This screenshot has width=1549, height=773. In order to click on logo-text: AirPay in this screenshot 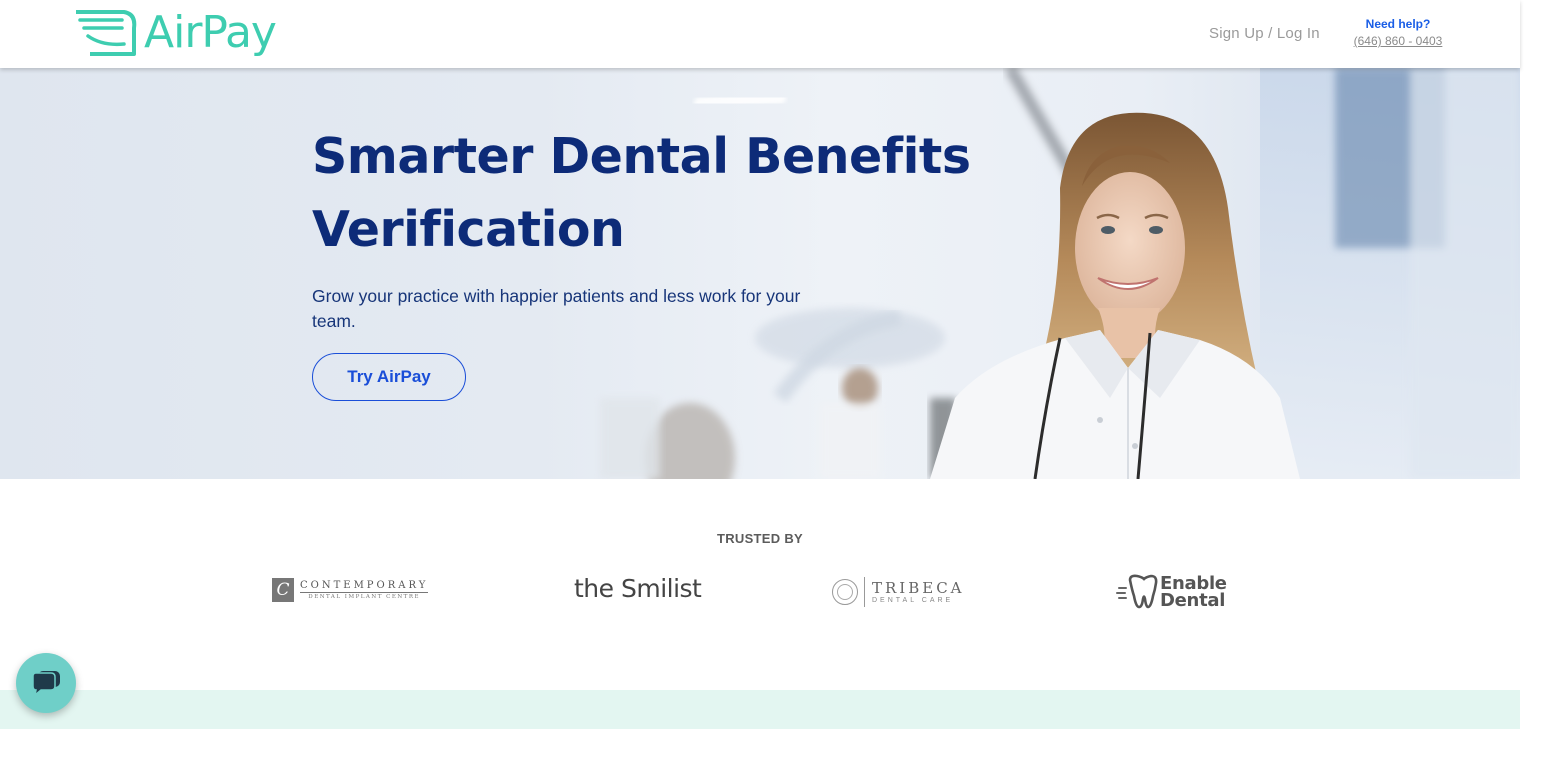, I will do `click(210, 32)`.